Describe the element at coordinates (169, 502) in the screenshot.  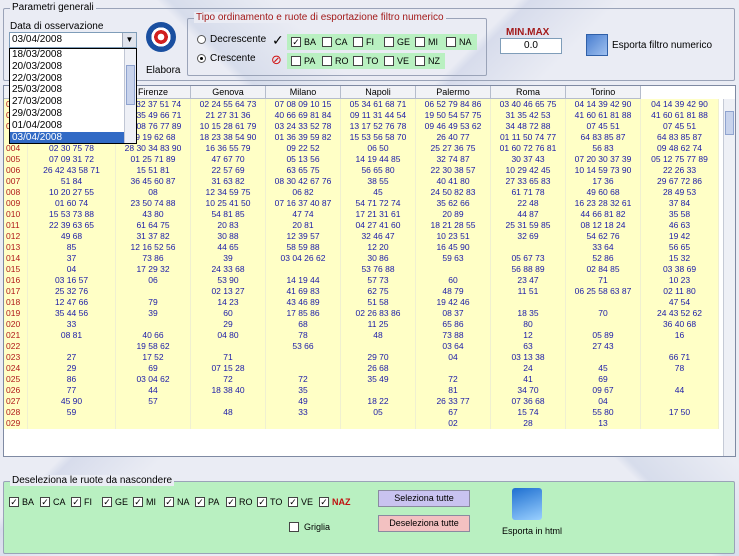
I see `hide-checkbox-na: ✓` at that location.